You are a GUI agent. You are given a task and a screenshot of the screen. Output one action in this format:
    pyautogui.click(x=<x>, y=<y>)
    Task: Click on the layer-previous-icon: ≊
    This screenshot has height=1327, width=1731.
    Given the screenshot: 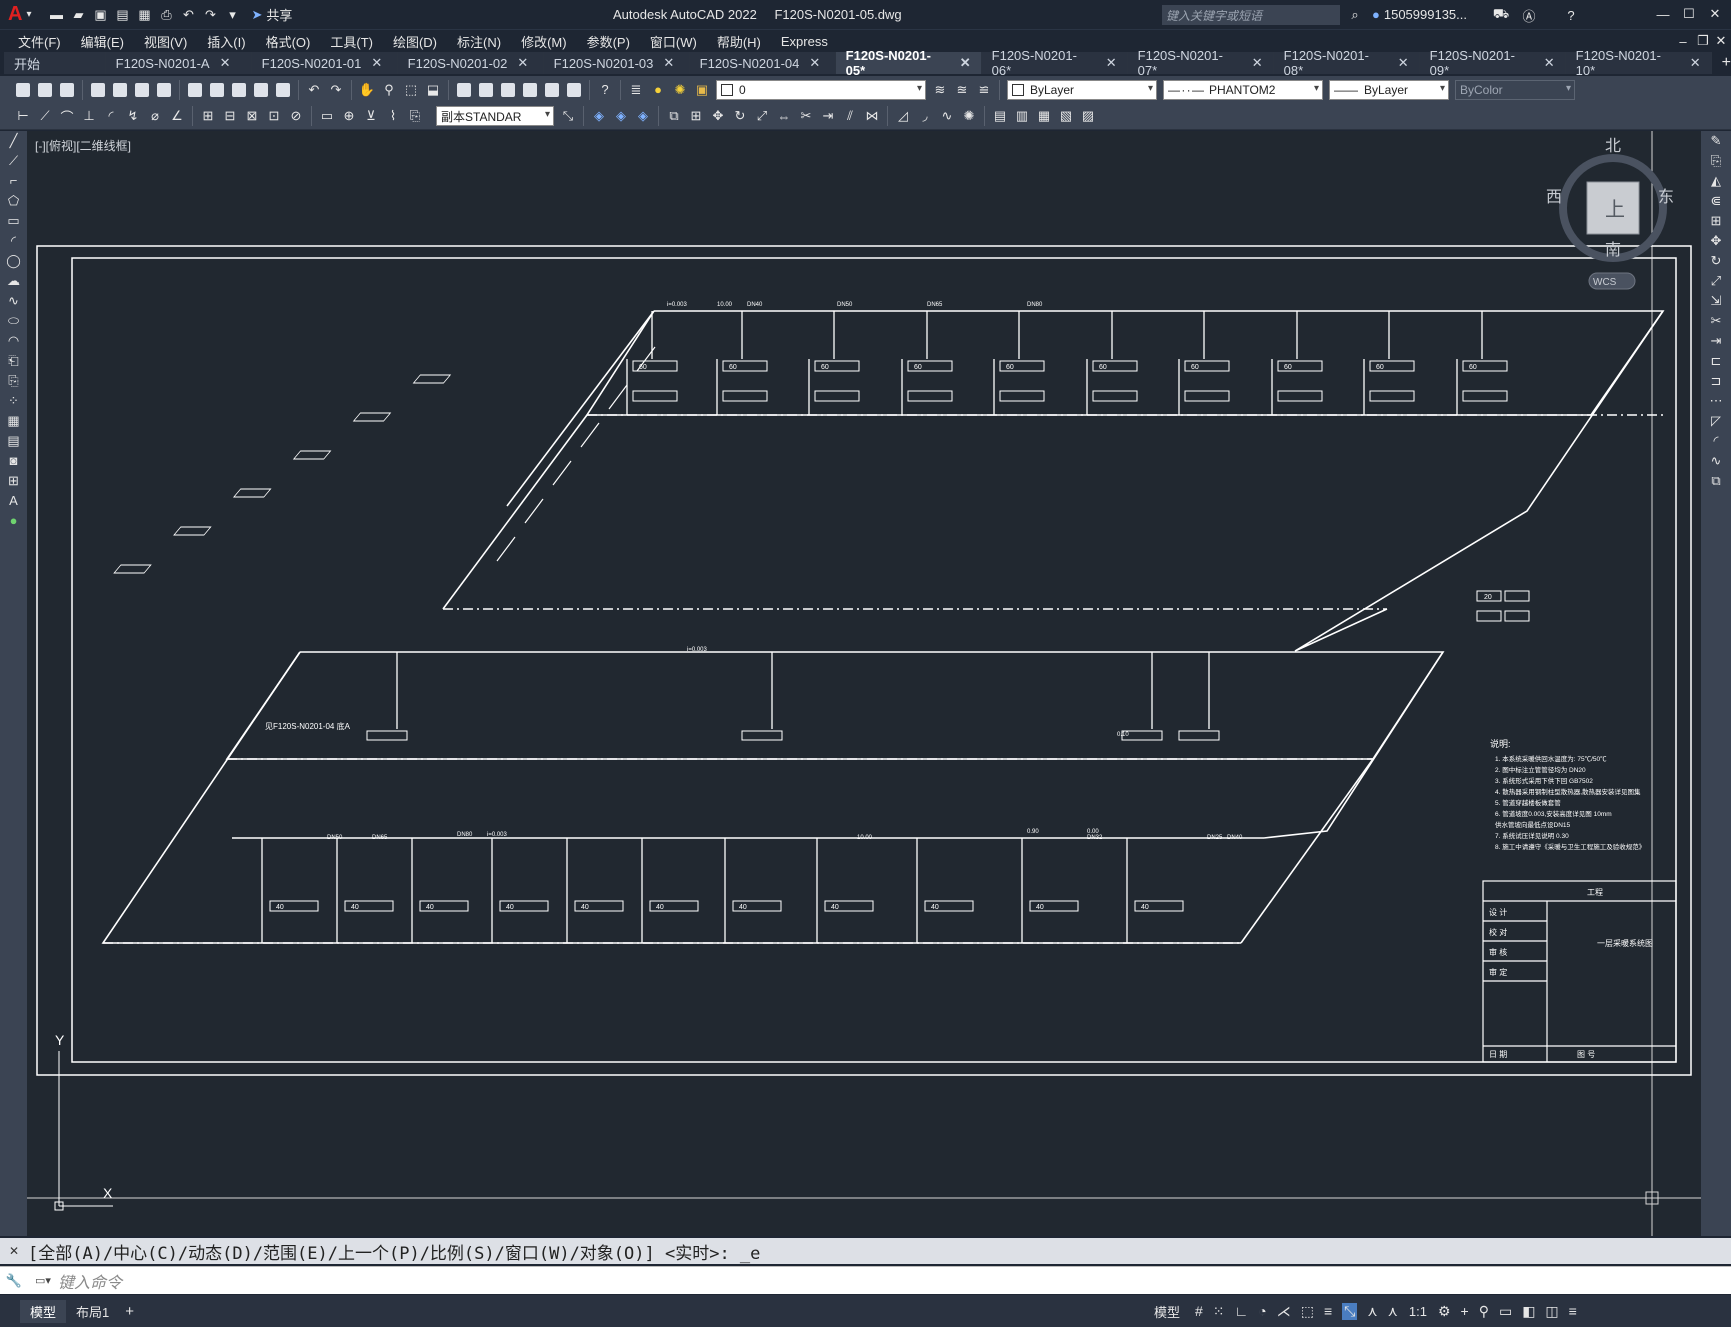 What is the action you would take?
    pyautogui.click(x=962, y=90)
    